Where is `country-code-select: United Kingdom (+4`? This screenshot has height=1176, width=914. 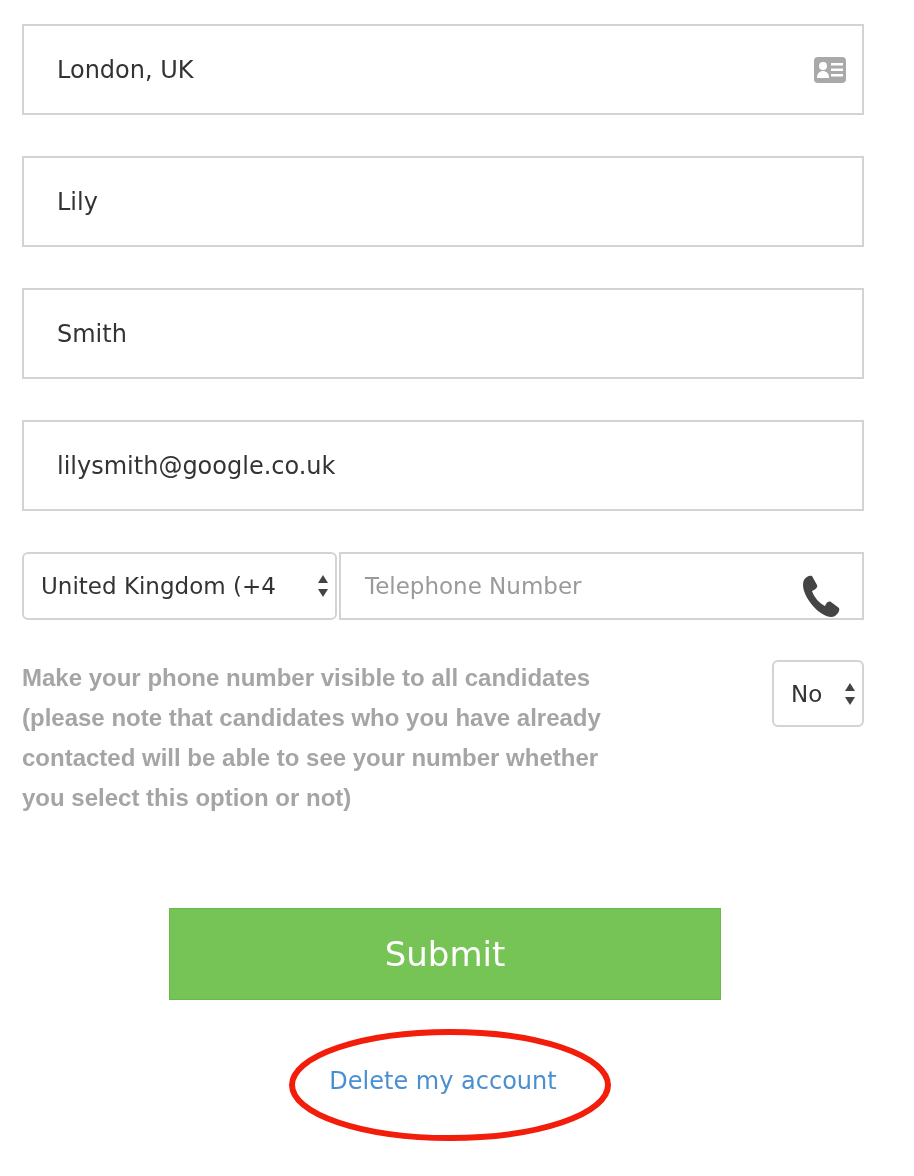
country-code-select: United Kingdom (+4 is located at coordinates (179, 586).